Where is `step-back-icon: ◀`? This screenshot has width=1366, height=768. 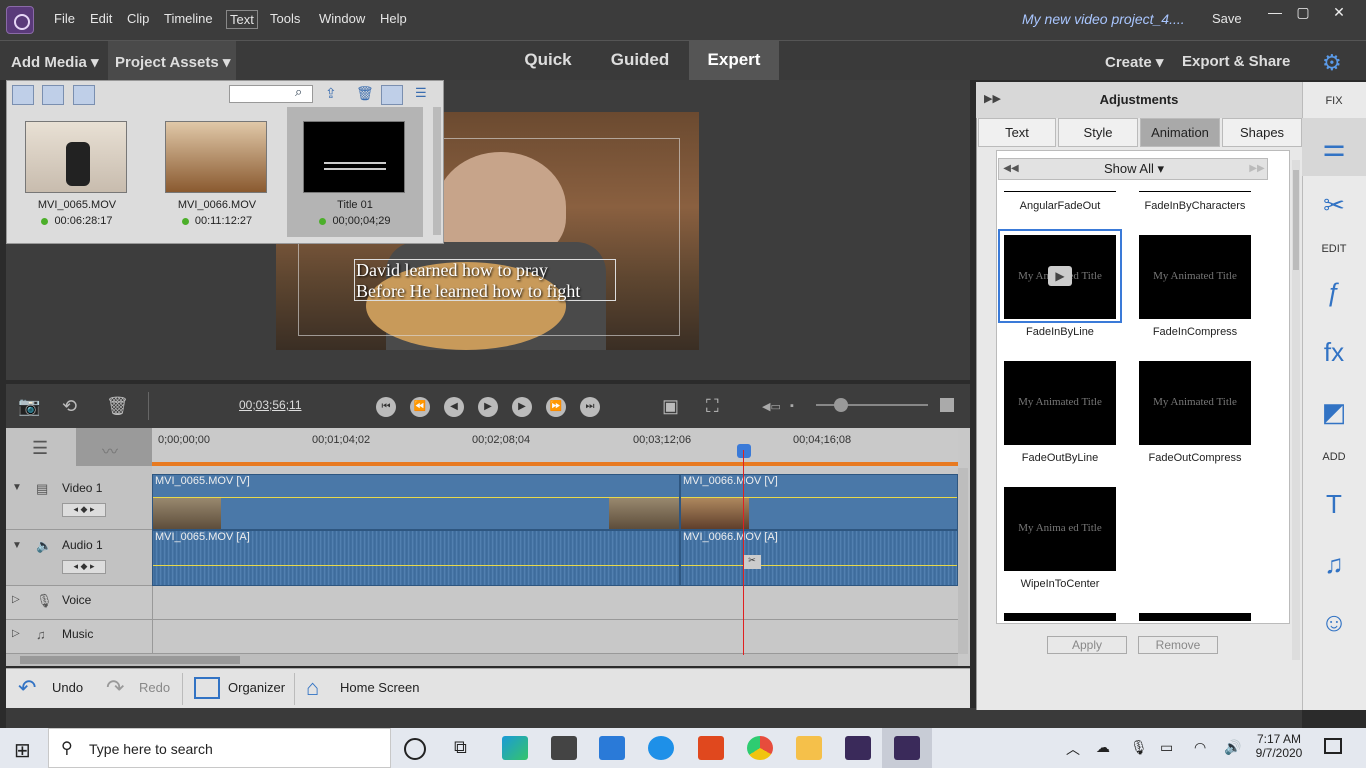 step-back-icon: ◀ is located at coordinates (454, 407).